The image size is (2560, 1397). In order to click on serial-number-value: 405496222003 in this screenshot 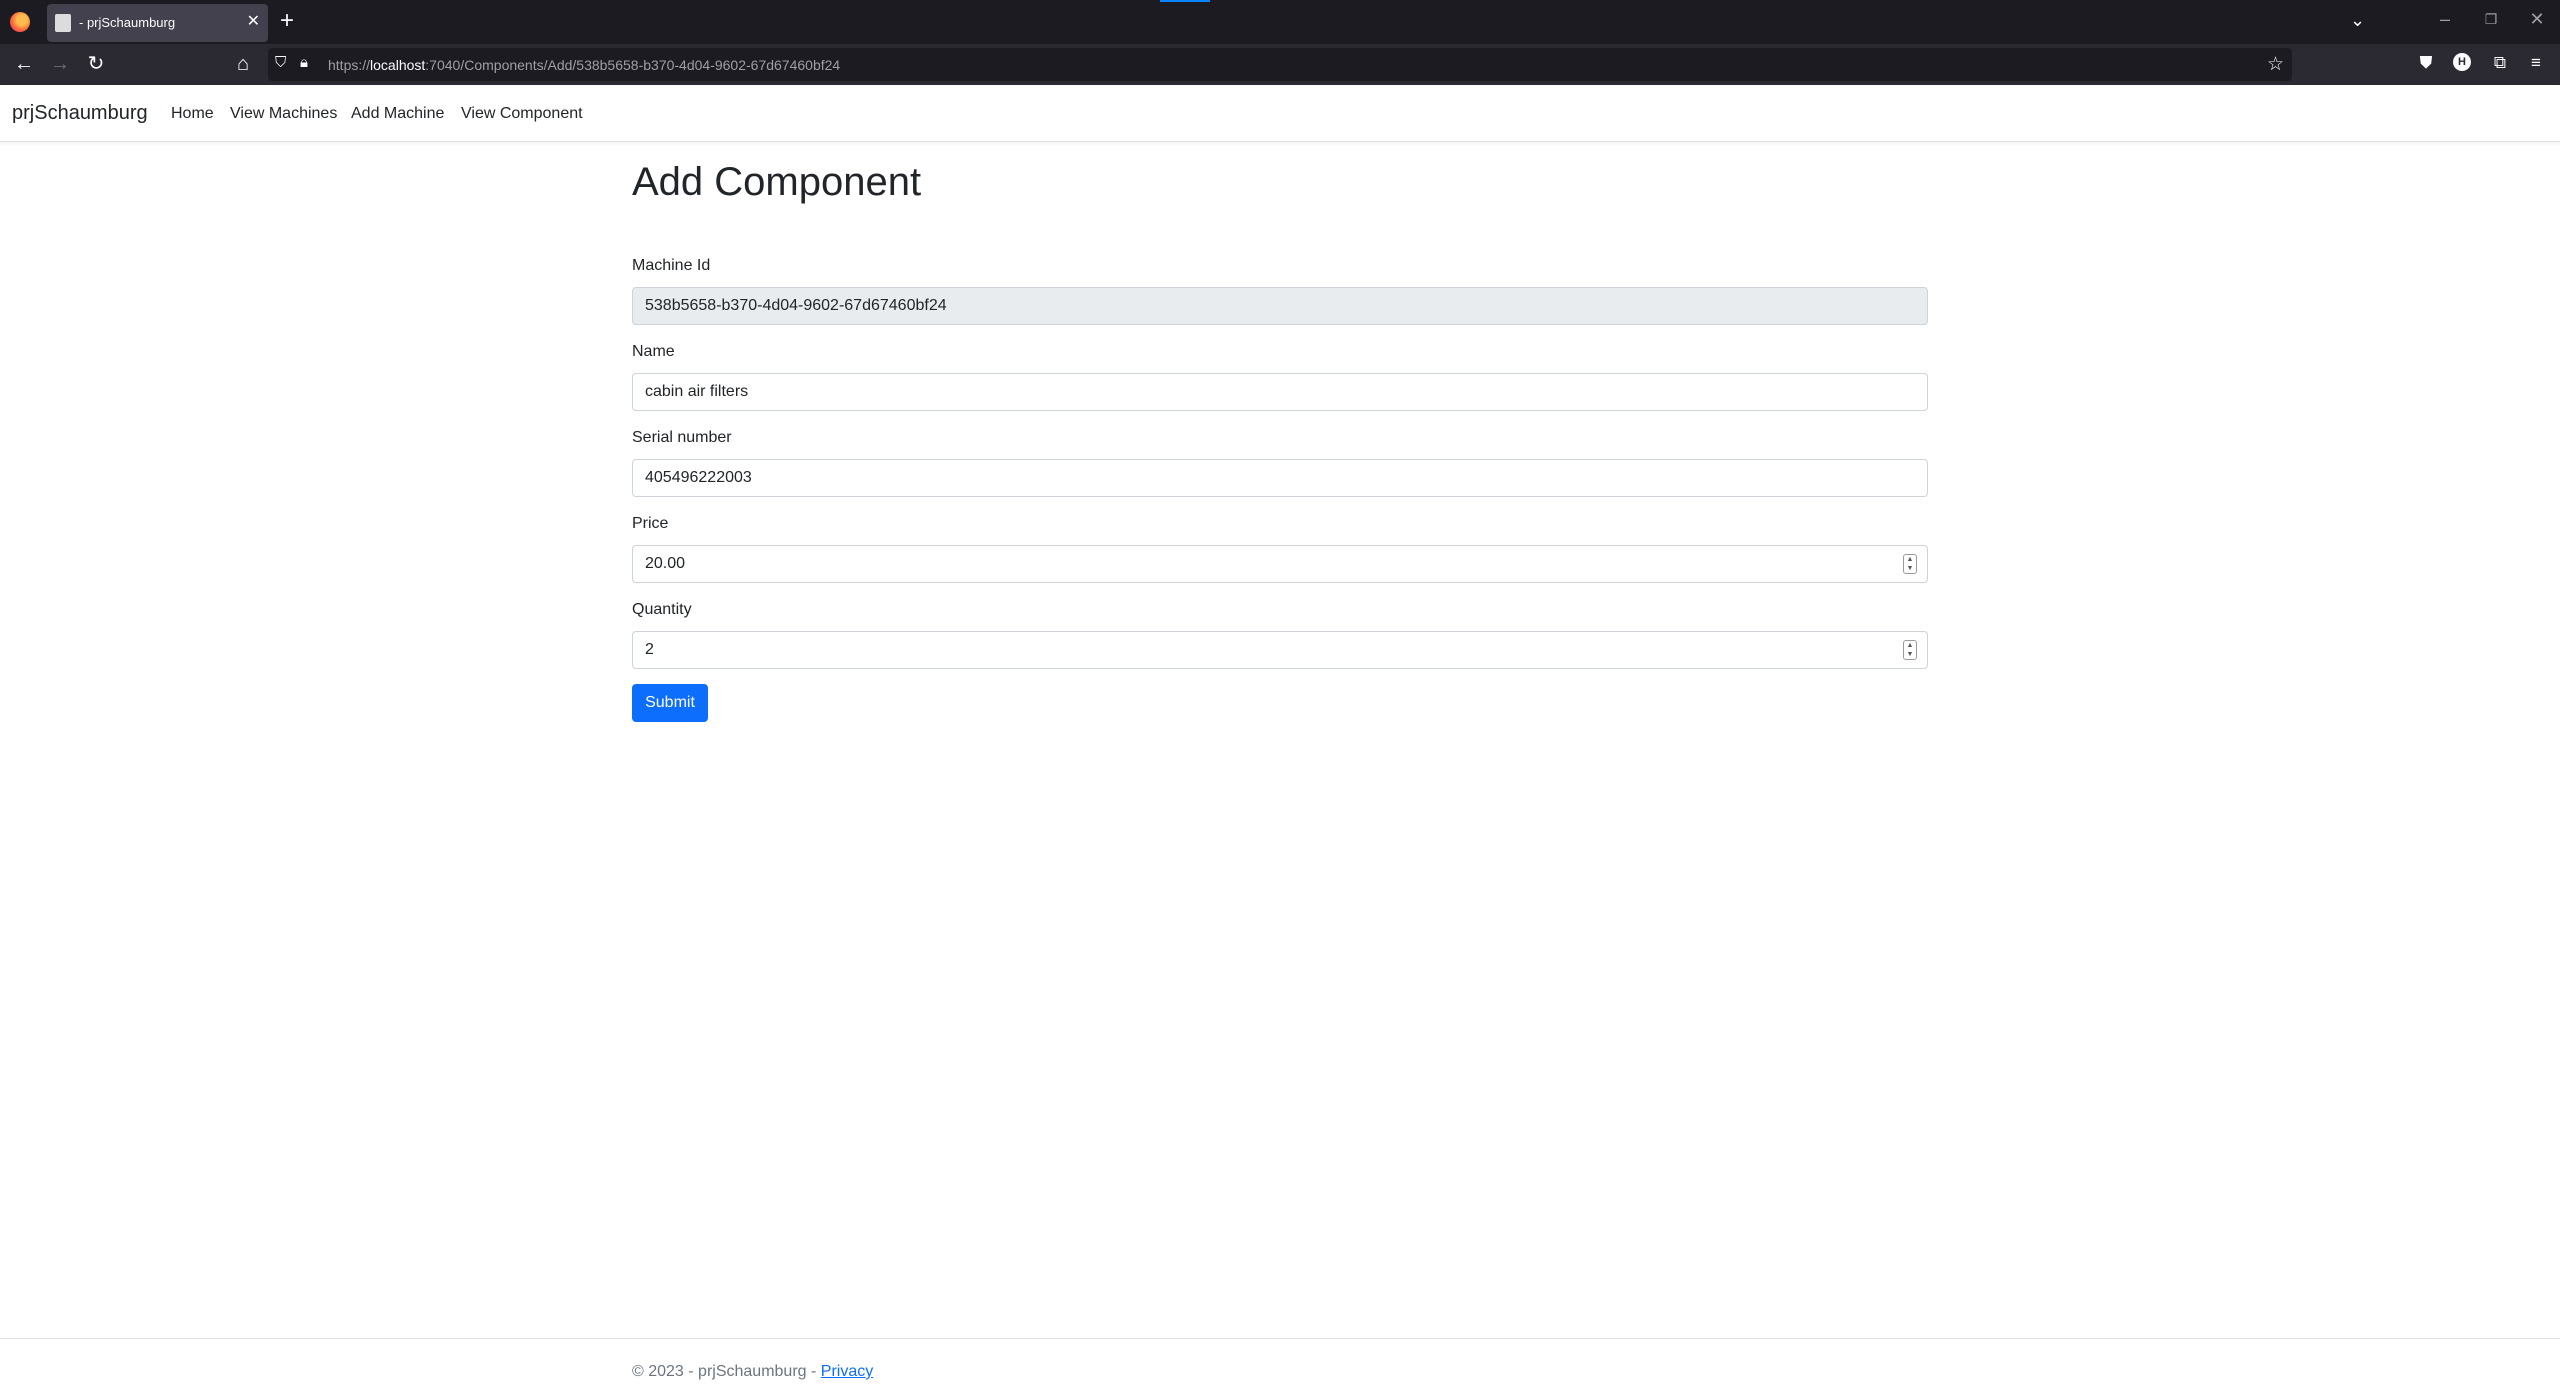, I will do `click(698, 477)`.